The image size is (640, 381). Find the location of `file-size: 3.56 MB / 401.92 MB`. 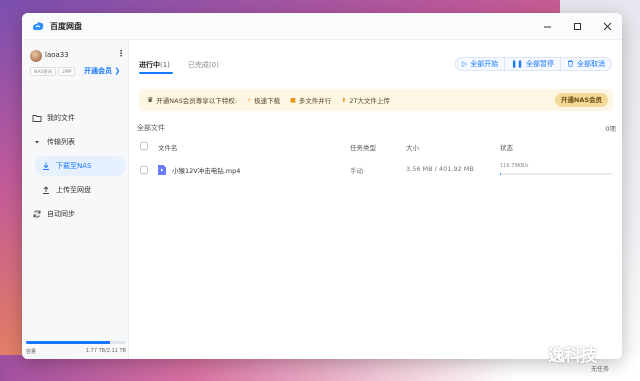

file-size: 3.56 MB / 401.92 MB is located at coordinates (440, 169).